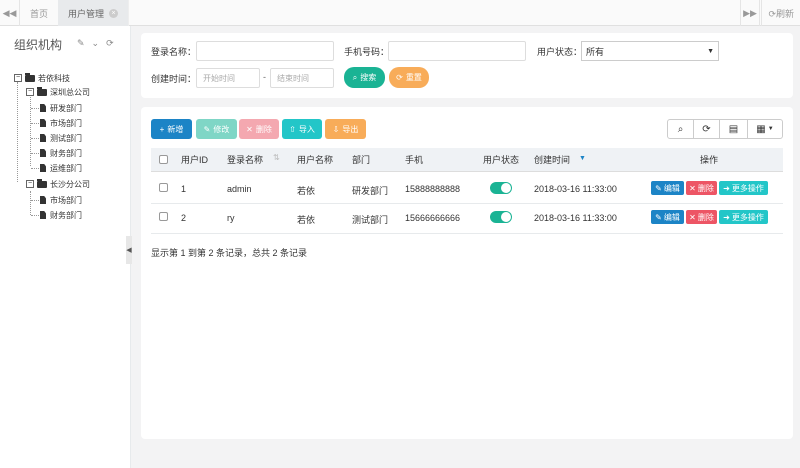 Image resolution: width=800 pixels, height=468 pixels. I want to click on select-all-checkbox, so click(163, 159).